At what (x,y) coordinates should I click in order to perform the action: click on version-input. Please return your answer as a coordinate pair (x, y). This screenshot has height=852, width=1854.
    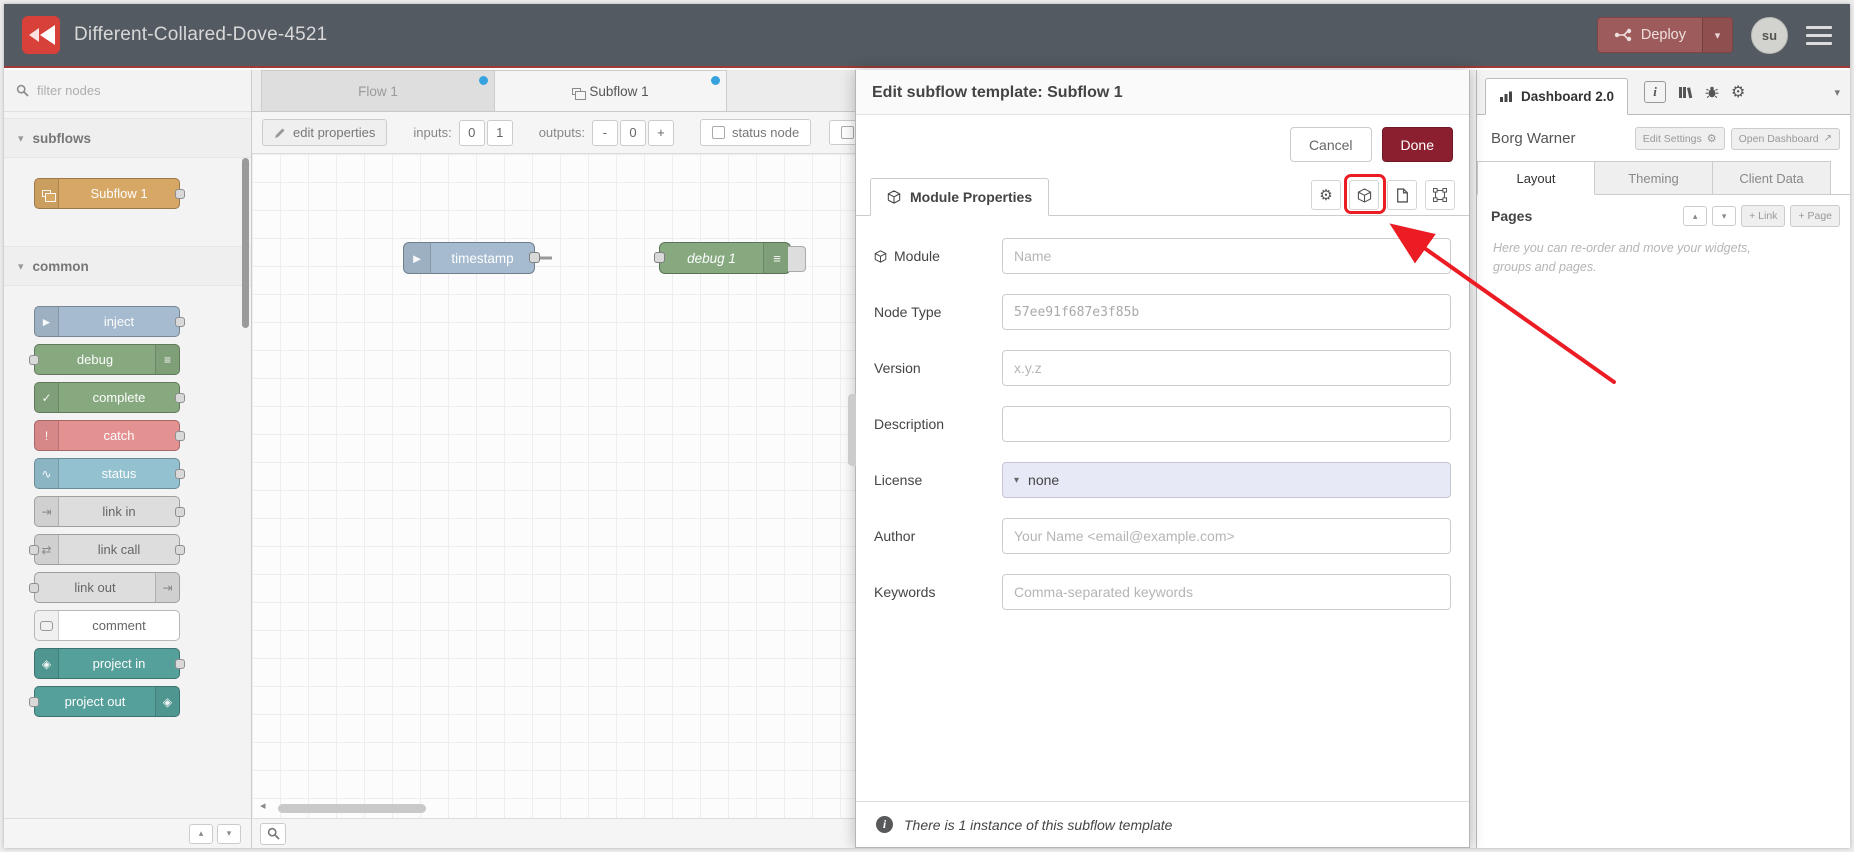
    Looking at the image, I should click on (1226, 368).